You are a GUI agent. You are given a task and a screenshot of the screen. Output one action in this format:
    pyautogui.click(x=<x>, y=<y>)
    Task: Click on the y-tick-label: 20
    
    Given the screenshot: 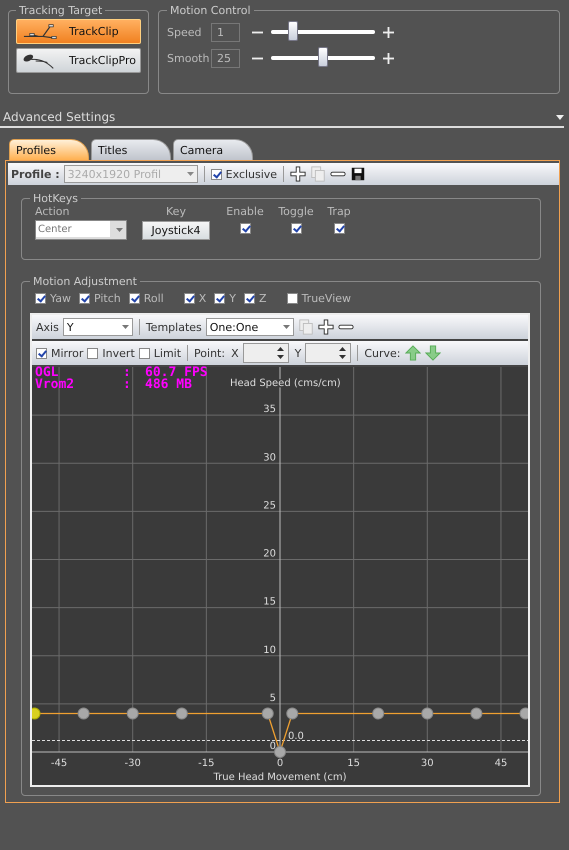 What is the action you would take?
    pyautogui.click(x=269, y=554)
    